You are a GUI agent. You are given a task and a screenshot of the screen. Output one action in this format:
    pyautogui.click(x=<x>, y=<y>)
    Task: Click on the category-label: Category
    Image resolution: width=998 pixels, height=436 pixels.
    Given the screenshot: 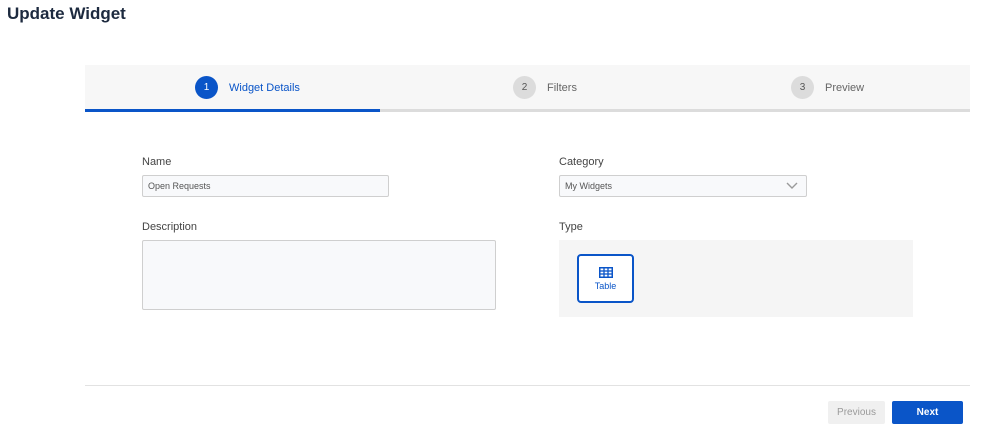 What is the action you would take?
    pyautogui.click(x=581, y=162)
    